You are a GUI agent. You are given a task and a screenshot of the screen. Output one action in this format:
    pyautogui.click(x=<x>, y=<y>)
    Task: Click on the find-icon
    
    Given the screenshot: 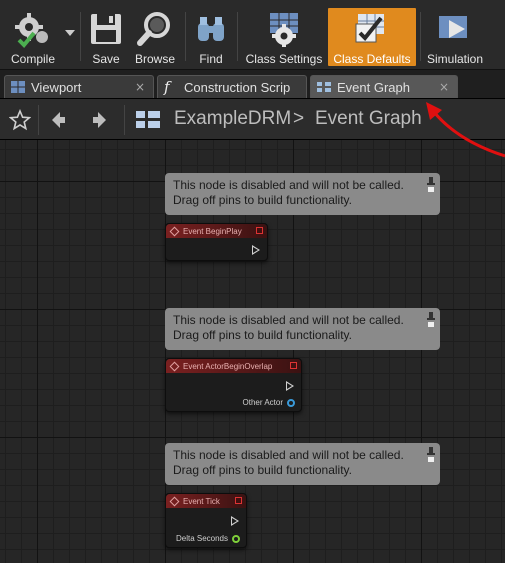 What is the action you would take?
    pyautogui.click(x=211, y=29)
    